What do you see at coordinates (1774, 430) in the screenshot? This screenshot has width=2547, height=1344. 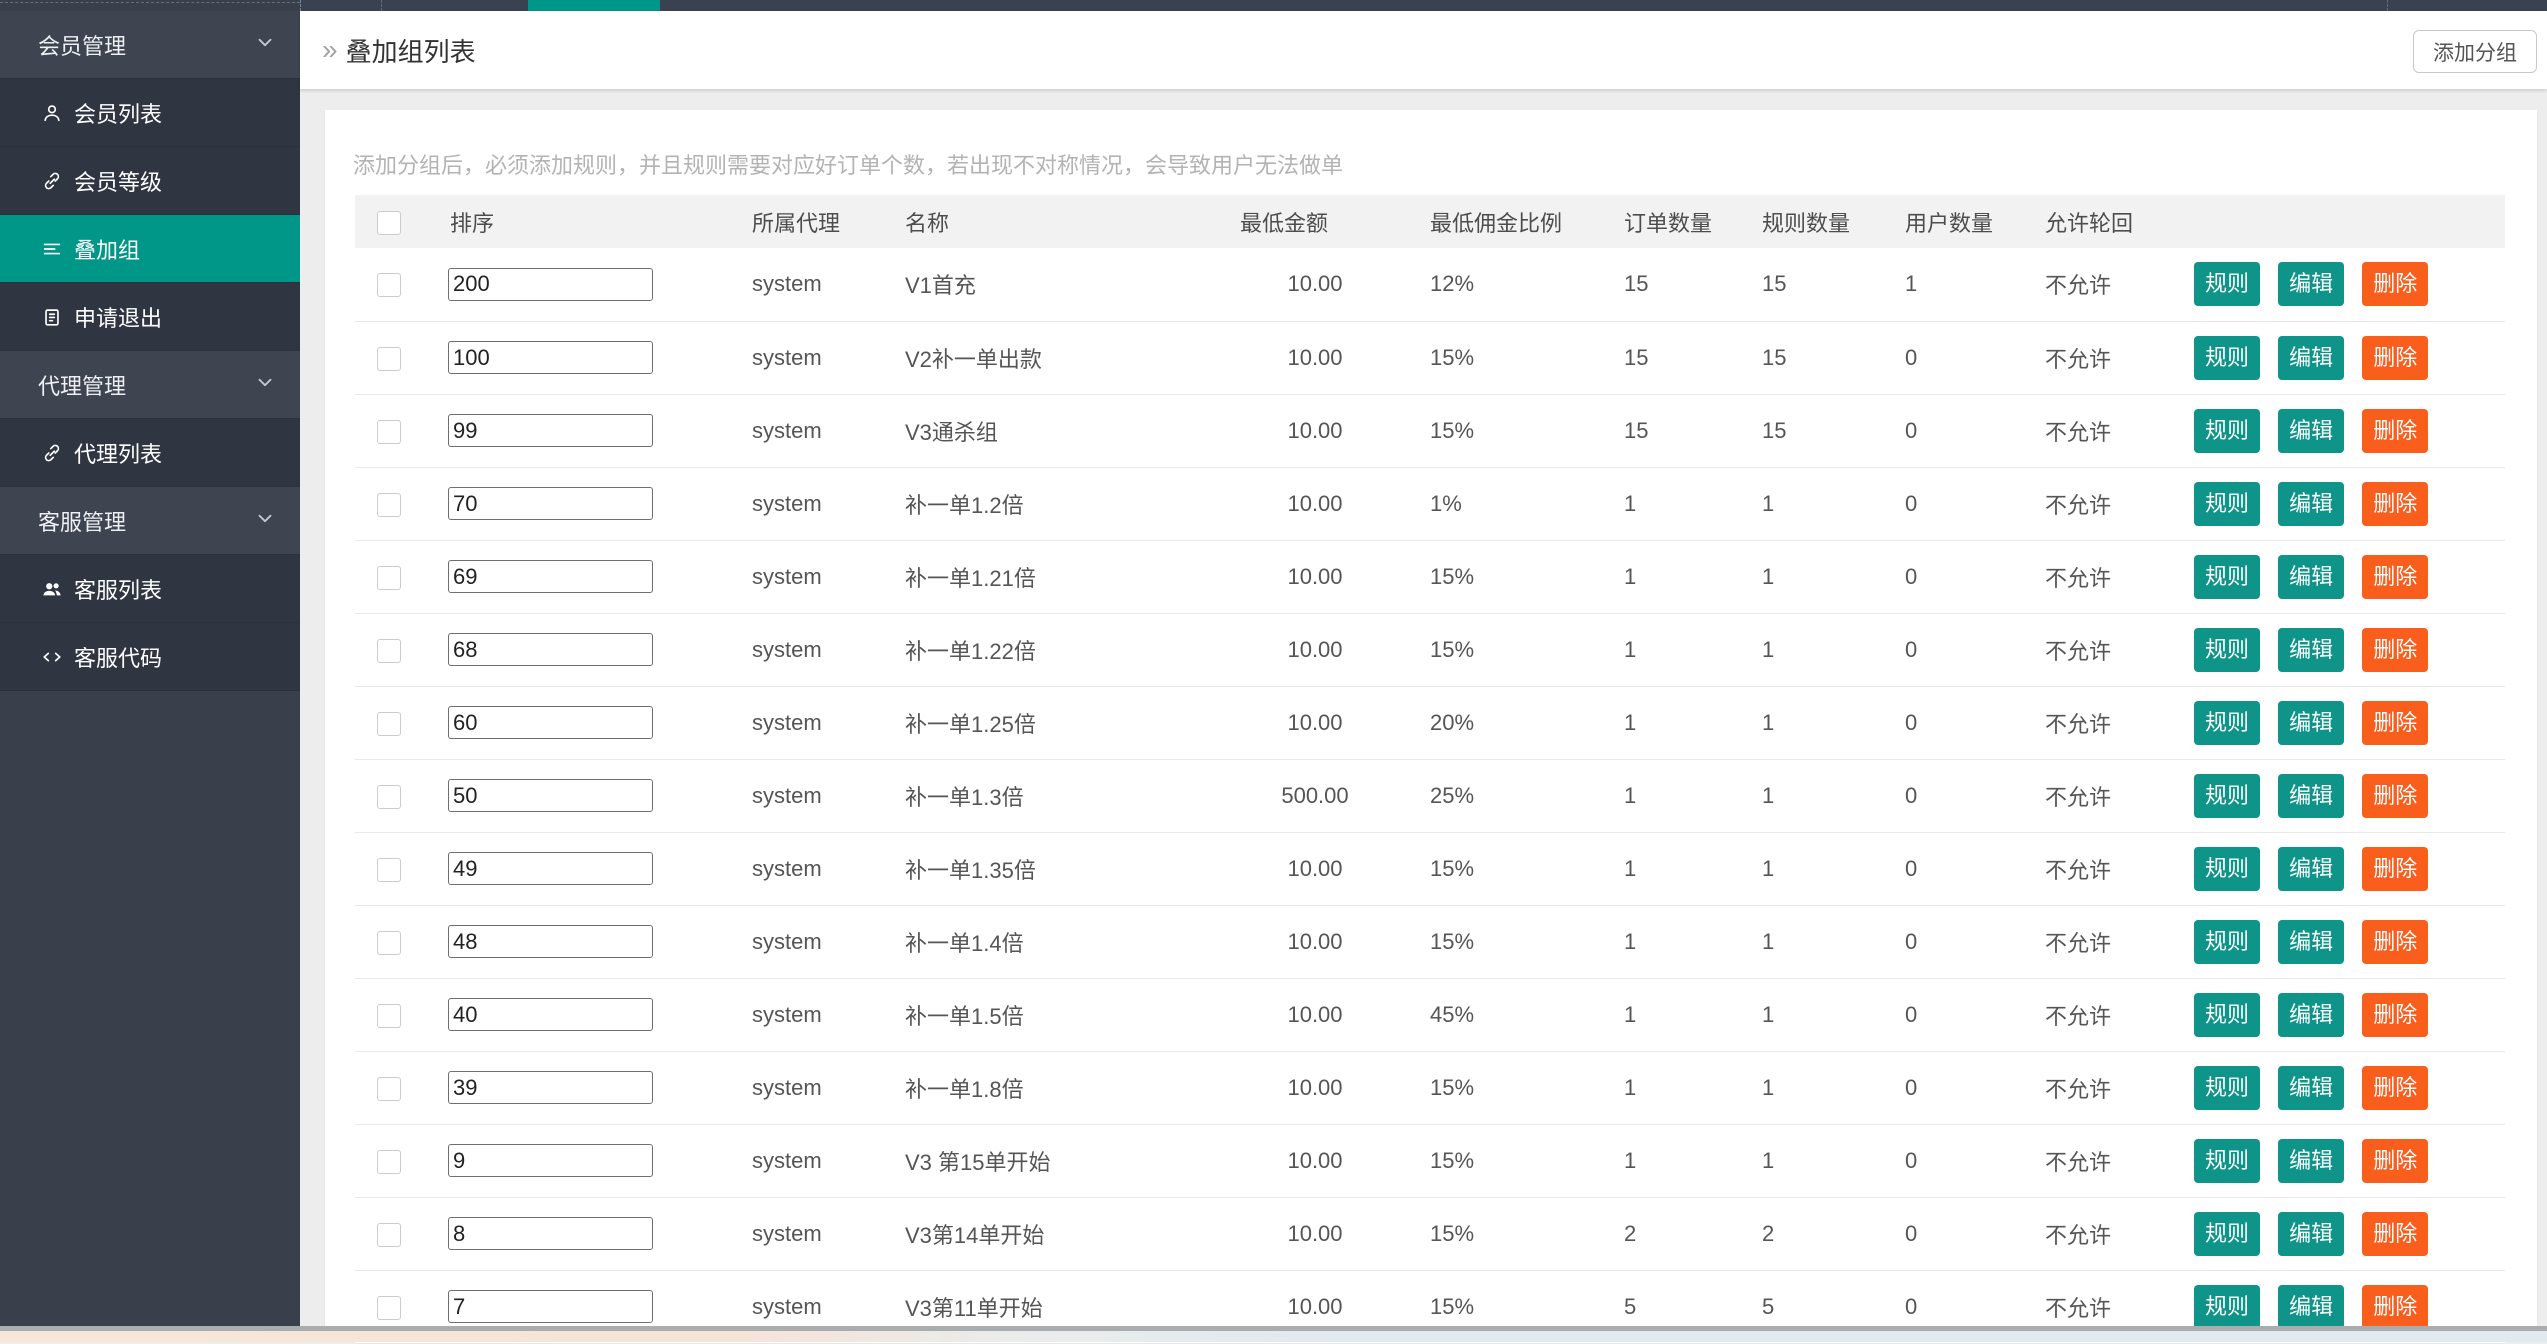 I see `rules-cell: 15` at bounding box center [1774, 430].